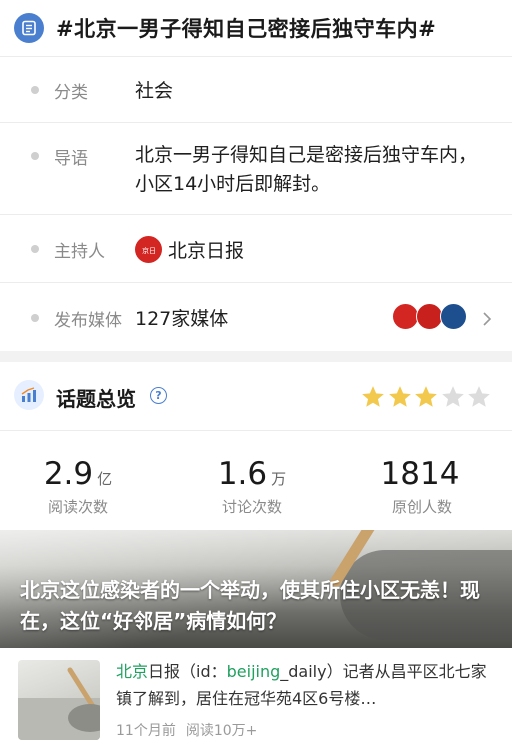  I want to click on beijing-daily-logo: 京日, so click(148, 249).